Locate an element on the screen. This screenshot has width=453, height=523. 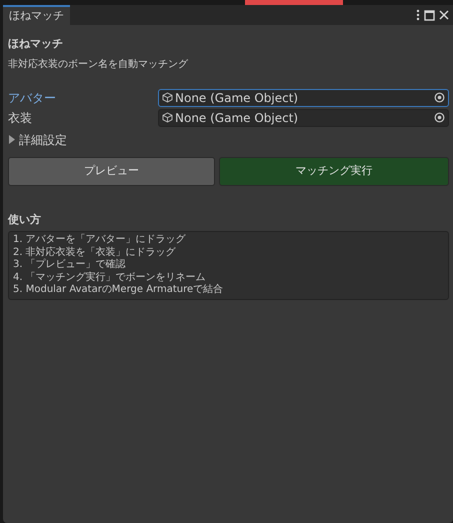
panel-subtitle: 非対応衣装のボーン名を自動マッチング is located at coordinates (98, 65).